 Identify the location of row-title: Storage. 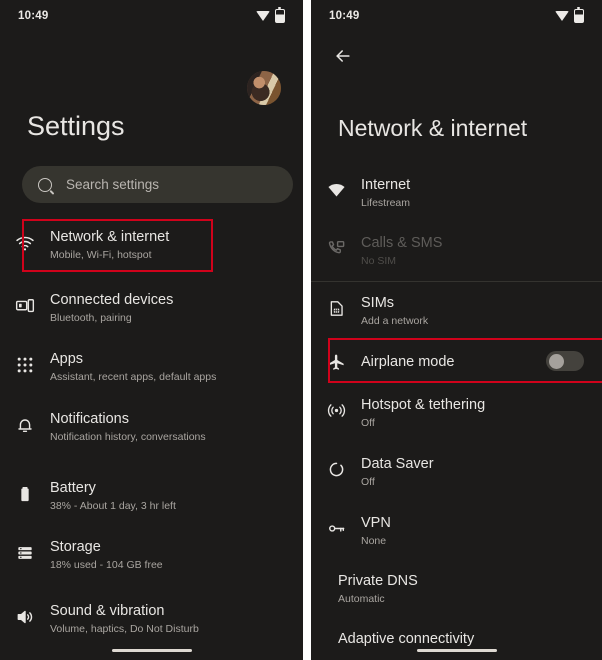
(75, 547).